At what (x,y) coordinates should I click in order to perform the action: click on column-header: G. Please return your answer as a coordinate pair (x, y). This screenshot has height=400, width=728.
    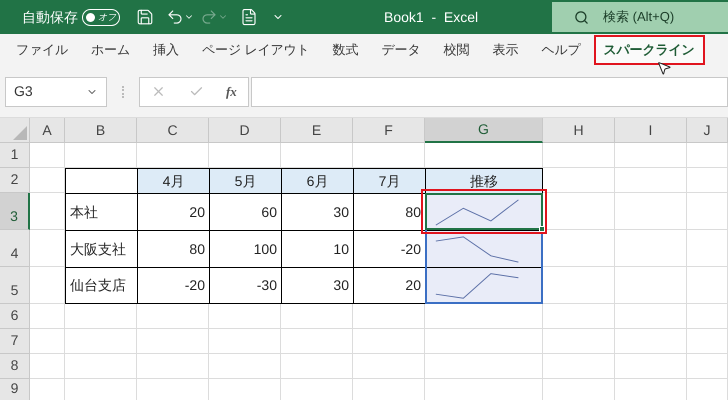
    Looking at the image, I should click on (484, 130).